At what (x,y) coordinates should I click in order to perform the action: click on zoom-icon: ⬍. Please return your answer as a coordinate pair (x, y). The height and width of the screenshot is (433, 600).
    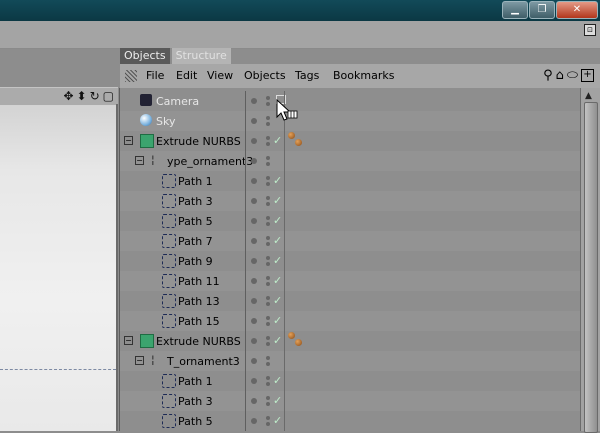
    Looking at the image, I should click on (82, 96).